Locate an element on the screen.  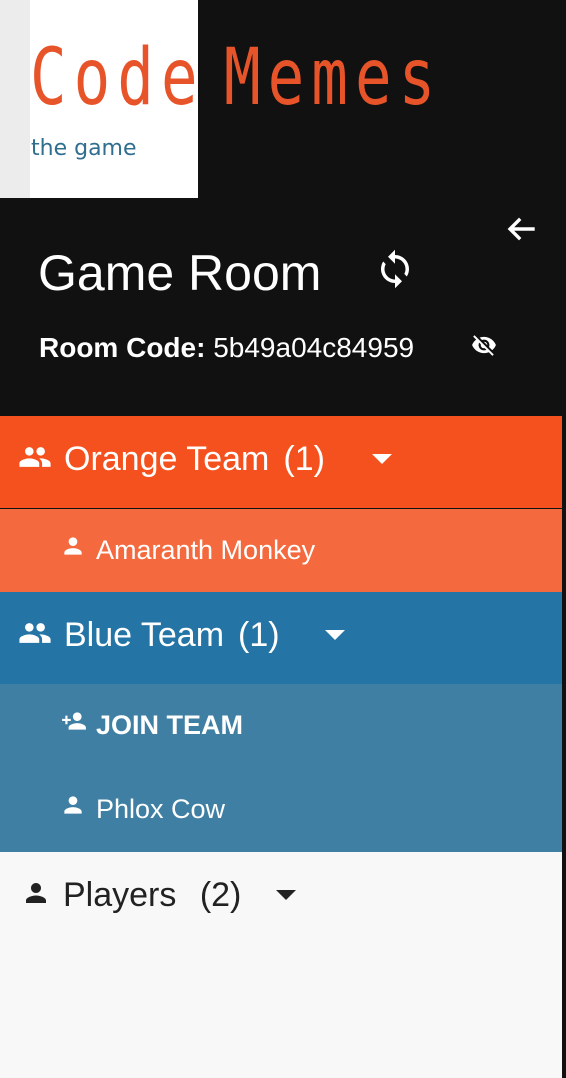
page-title: Game Room is located at coordinates (180, 273).